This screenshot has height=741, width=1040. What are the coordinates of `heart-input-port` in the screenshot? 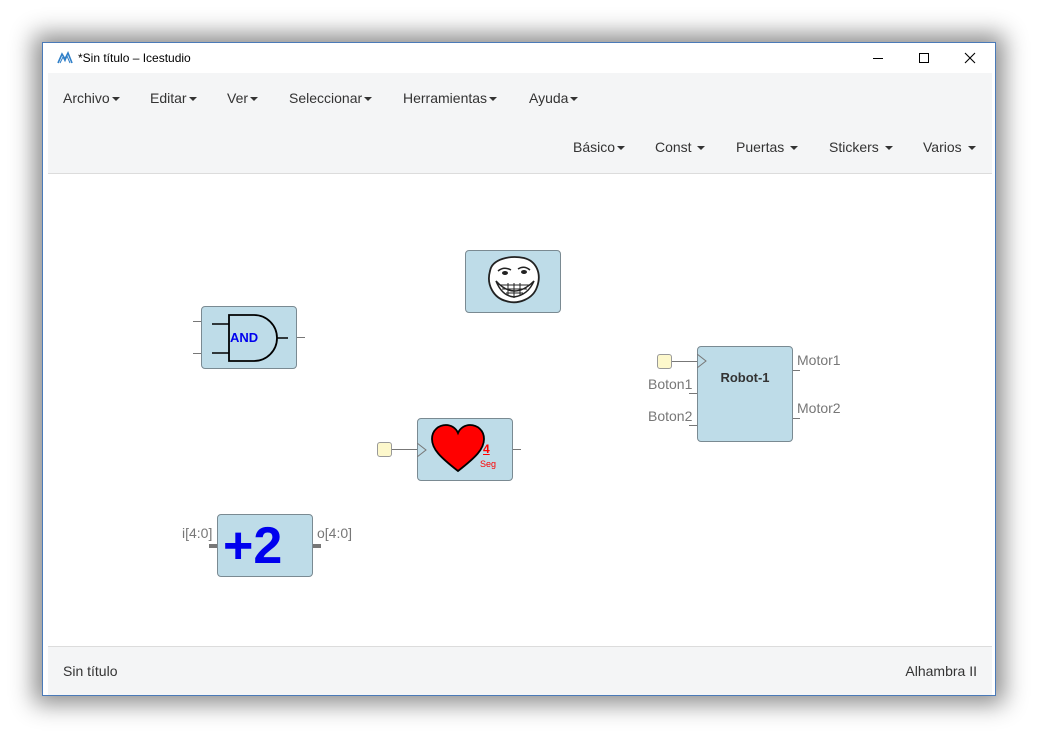 It's located at (384, 449).